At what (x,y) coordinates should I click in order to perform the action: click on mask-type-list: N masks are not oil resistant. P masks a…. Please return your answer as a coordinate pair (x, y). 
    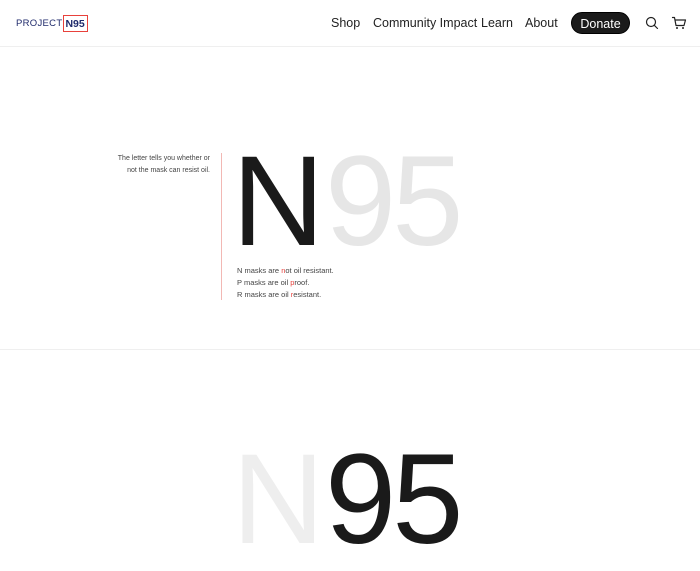
    Looking at the image, I should click on (285, 283).